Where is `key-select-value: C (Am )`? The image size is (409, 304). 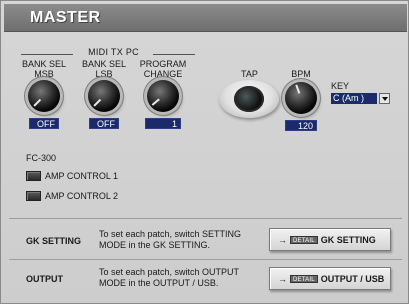 key-select-value: C (Am ) is located at coordinates (354, 98).